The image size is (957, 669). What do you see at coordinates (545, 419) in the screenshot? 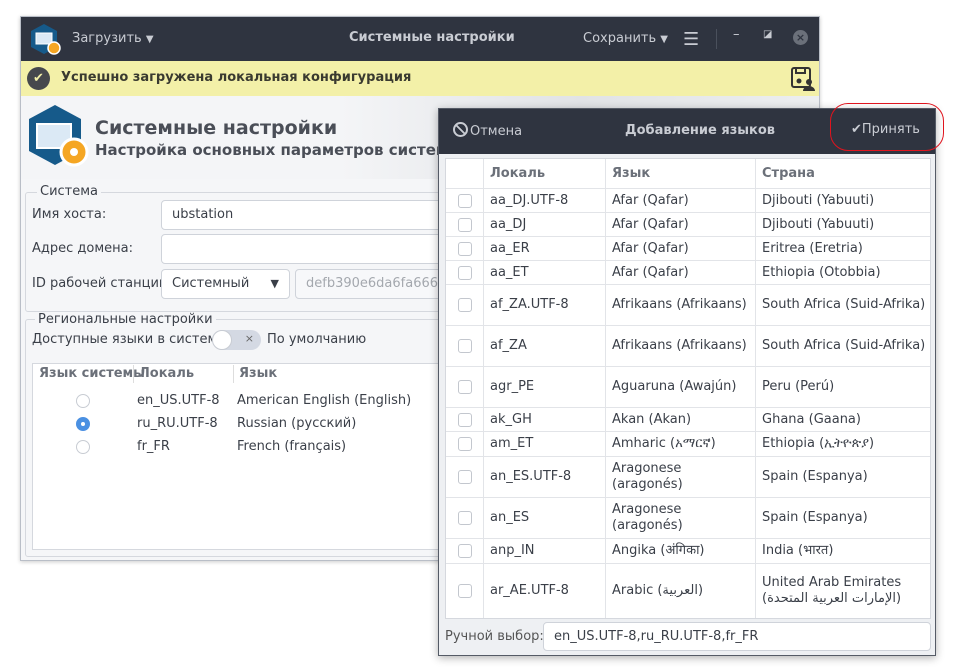
I see `locale-cell: ak_GH` at bounding box center [545, 419].